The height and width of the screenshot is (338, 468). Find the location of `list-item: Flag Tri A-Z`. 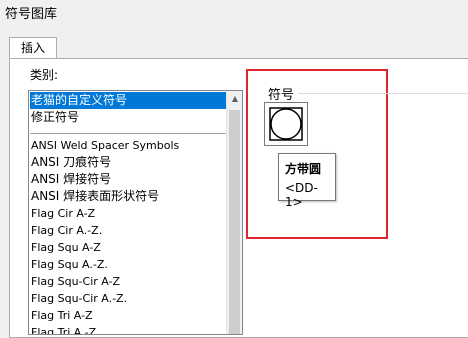

list-item: Flag Tri A-Z is located at coordinates (128, 315).